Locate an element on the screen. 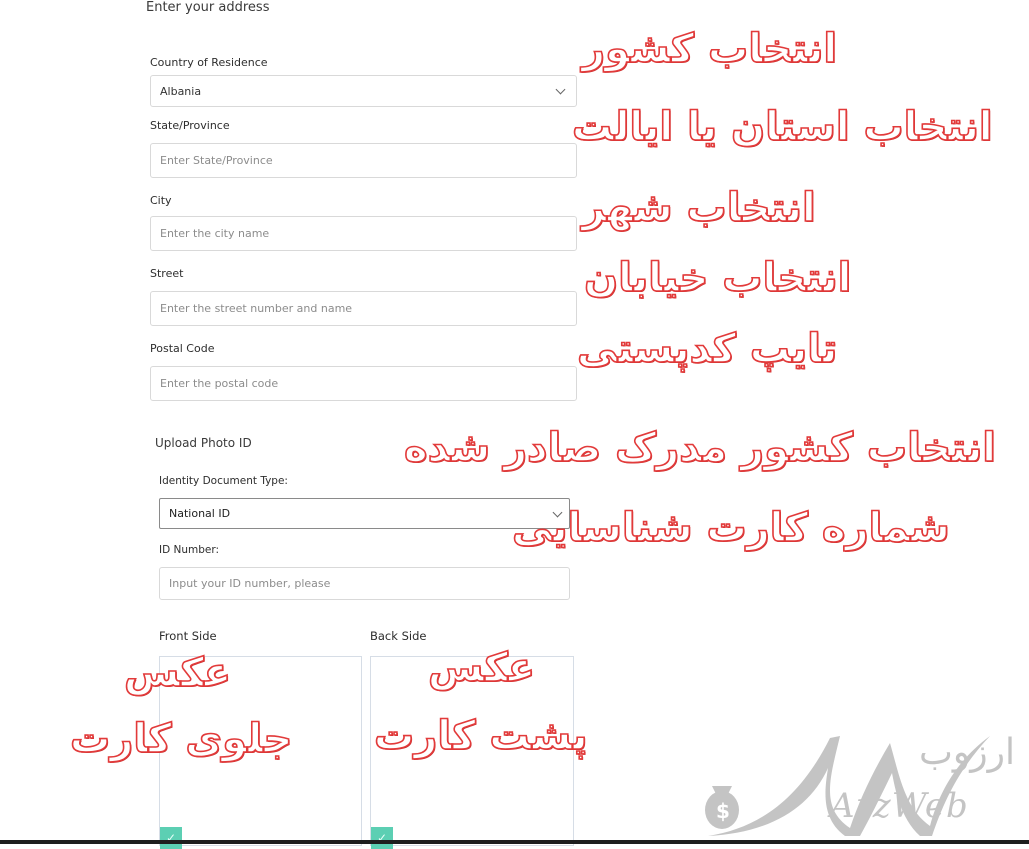  watermark-persian-text: ارزوب is located at coordinates (966, 752).